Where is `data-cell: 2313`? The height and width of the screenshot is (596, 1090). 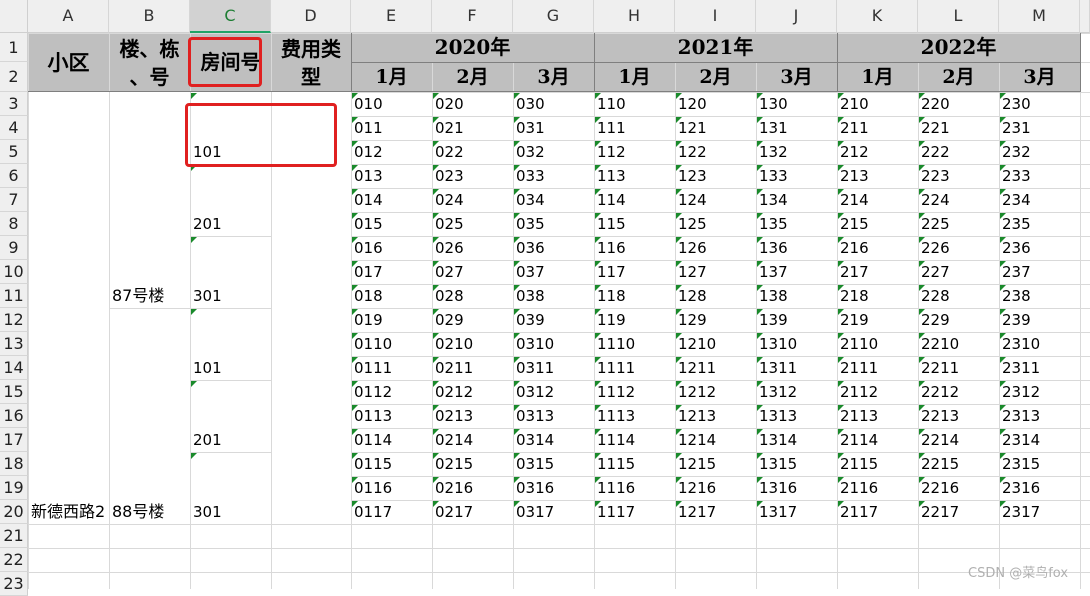 data-cell: 2313 is located at coordinates (1039, 416).